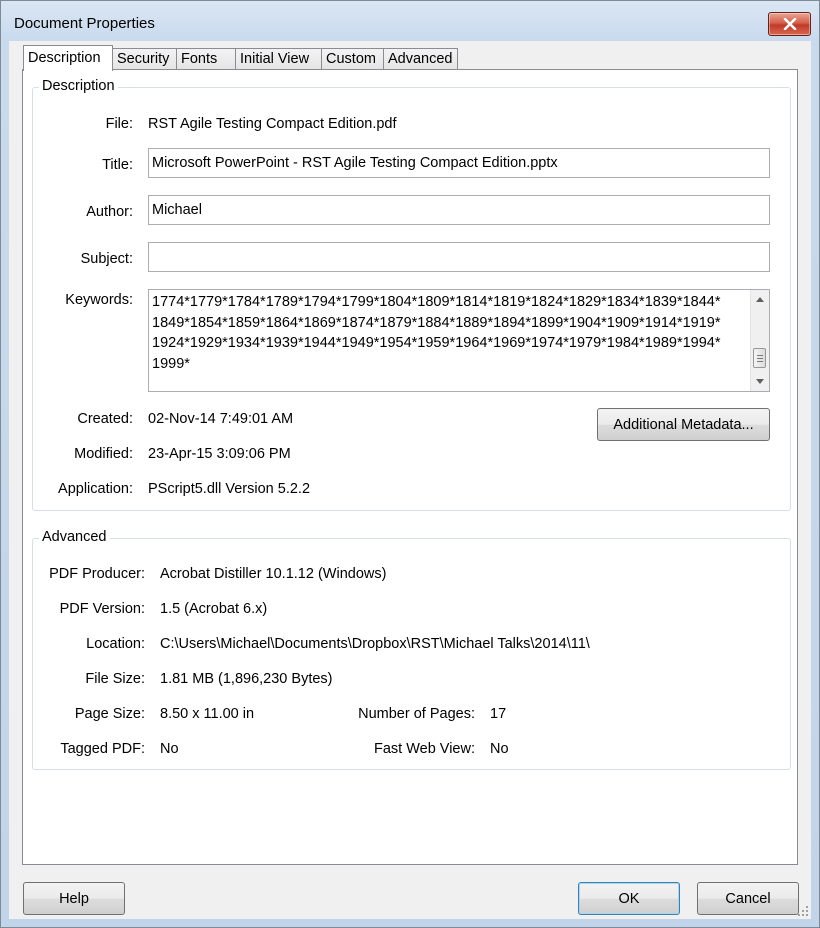  What do you see at coordinates (459, 210) in the screenshot?
I see `author-field` at bounding box center [459, 210].